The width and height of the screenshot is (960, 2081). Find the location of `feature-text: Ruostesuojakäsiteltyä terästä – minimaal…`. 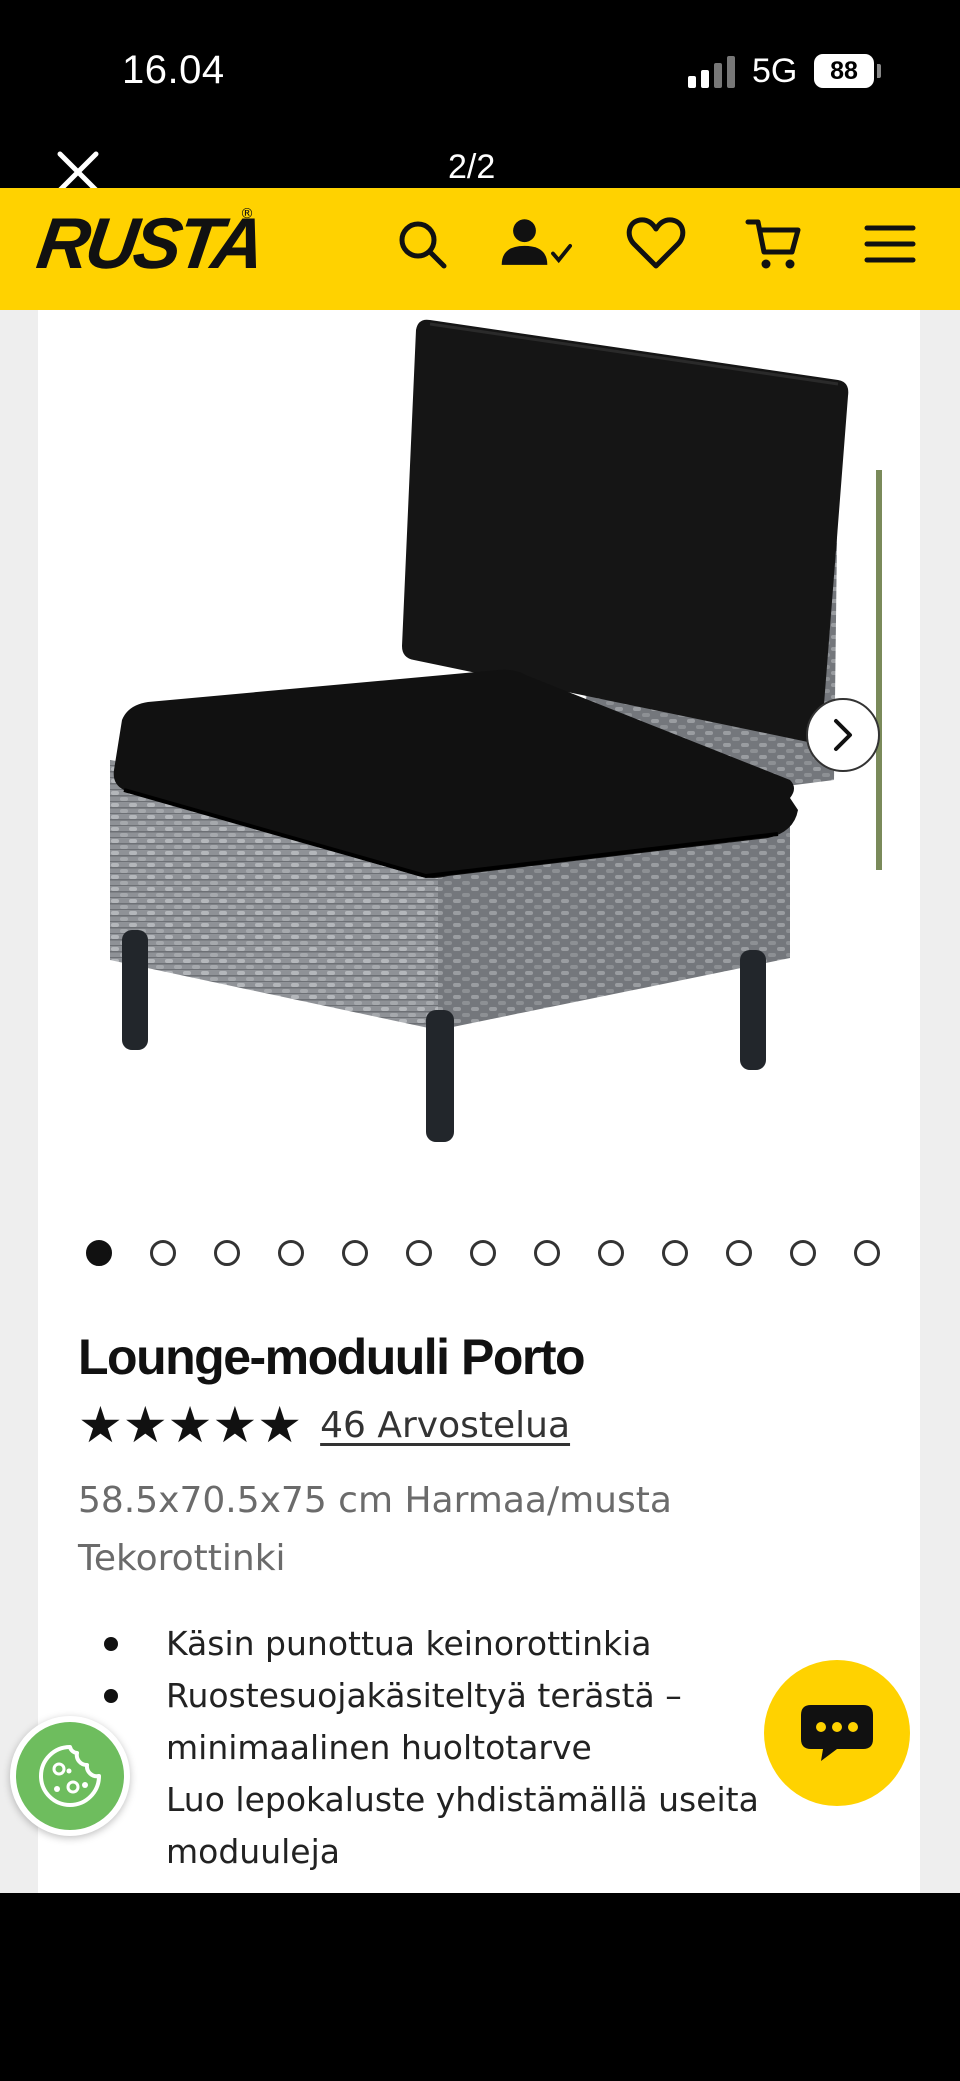

feature-text: Ruostesuojakäsiteltyä terästä – minimaal… is located at coordinates (424, 1721).